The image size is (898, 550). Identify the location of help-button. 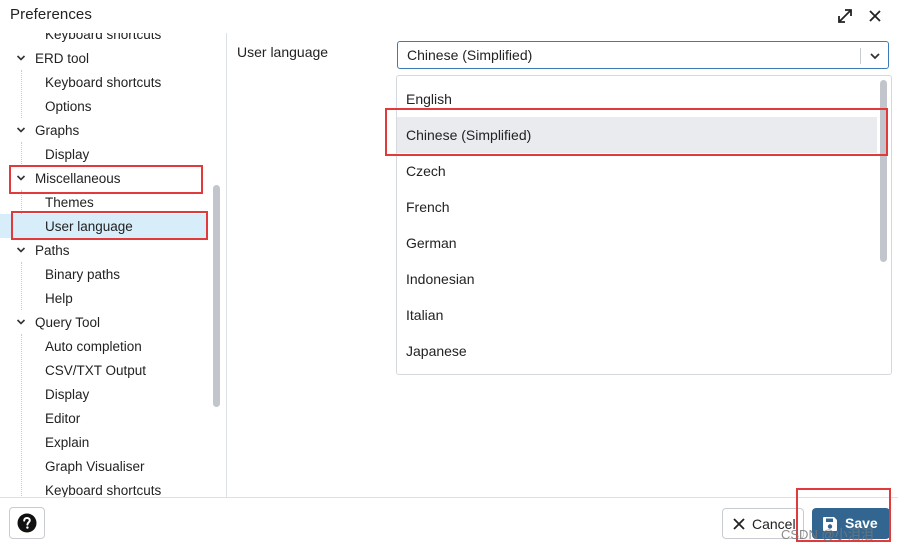
(27, 523).